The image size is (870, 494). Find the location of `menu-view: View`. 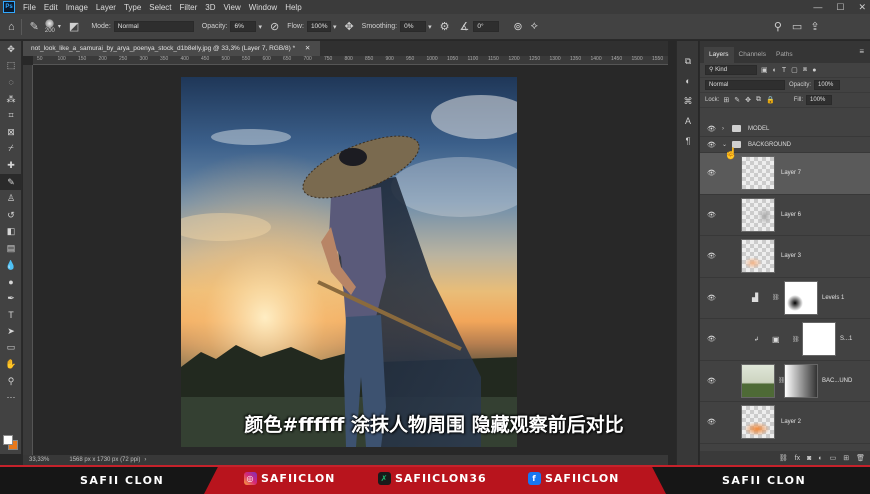

menu-view: View is located at coordinates (232, 7).